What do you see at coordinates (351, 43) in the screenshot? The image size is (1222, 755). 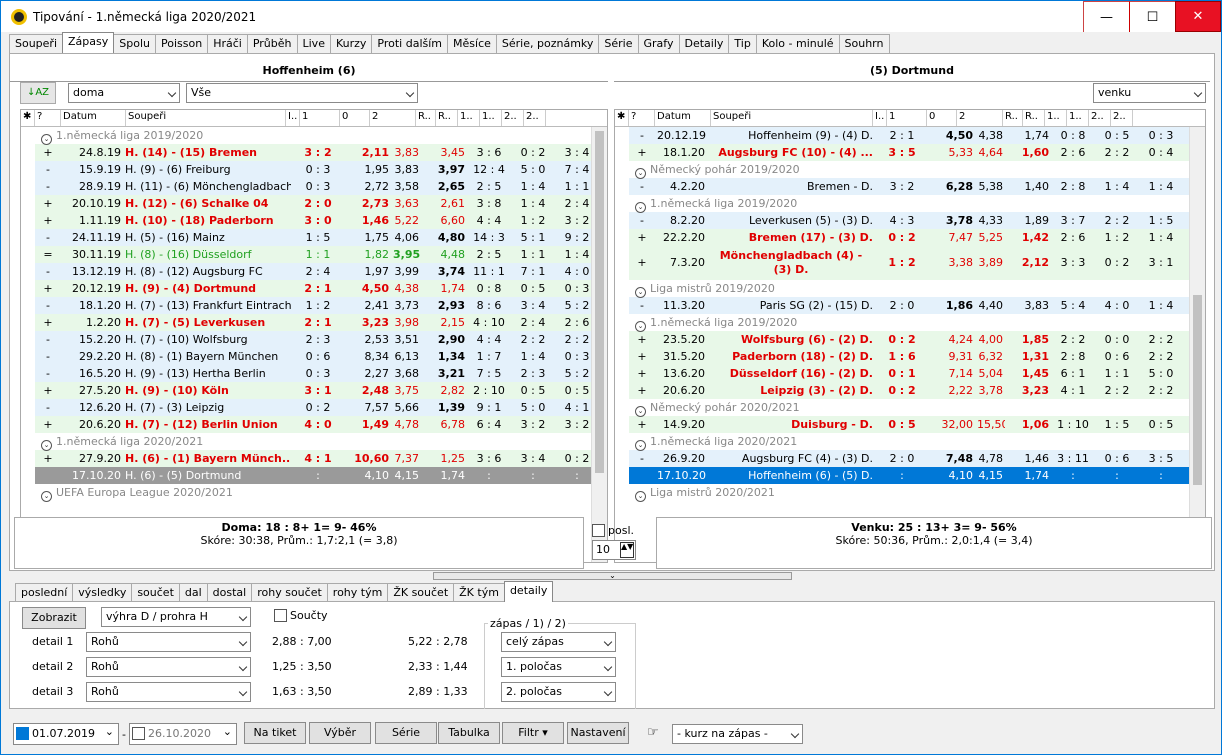 I see `tab-7: Kurzy` at bounding box center [351, 43].